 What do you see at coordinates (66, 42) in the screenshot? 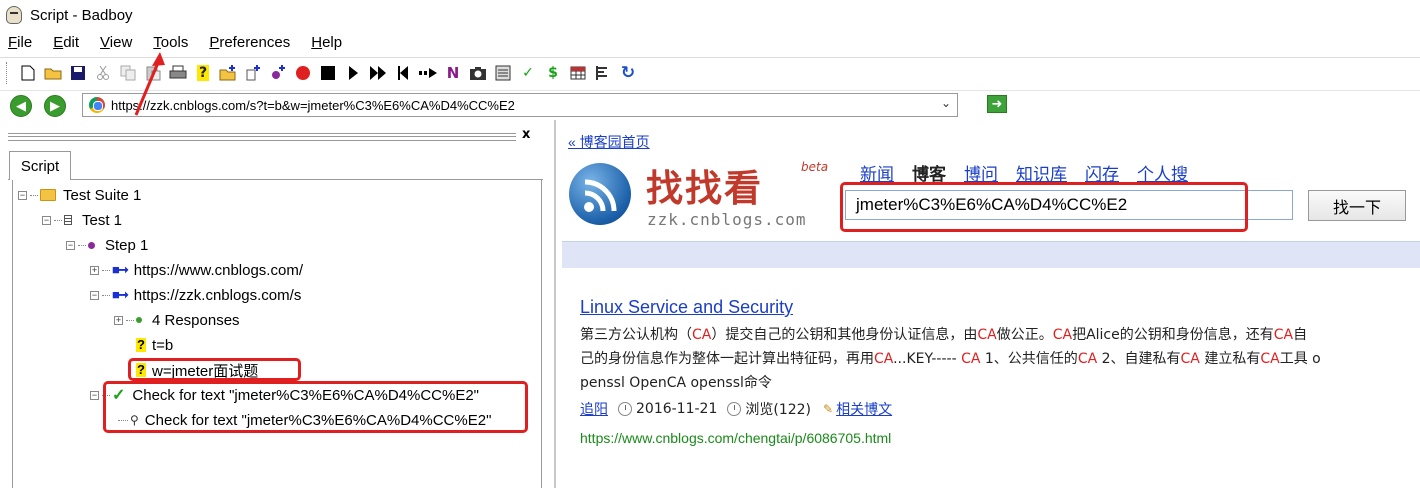
I see `menu-edit: Edit` at bounding box center [66, 42].